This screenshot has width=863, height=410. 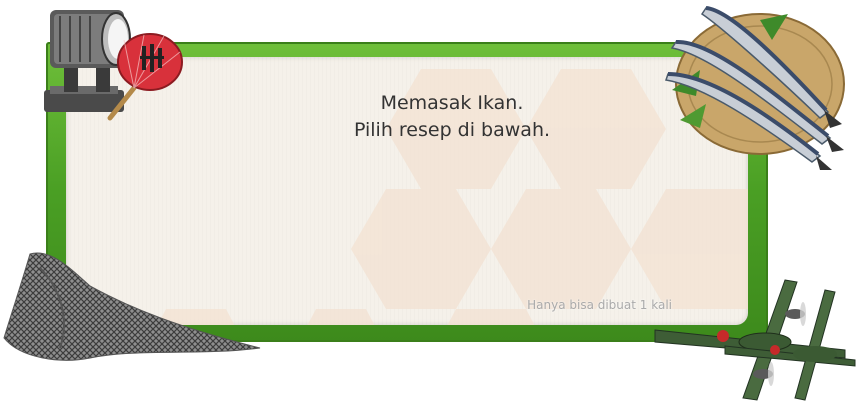 What do you see at coordinates (145, 77) in the screenshot?
I see `uchiwa-fan-icon` at bounding box center [145, 77].